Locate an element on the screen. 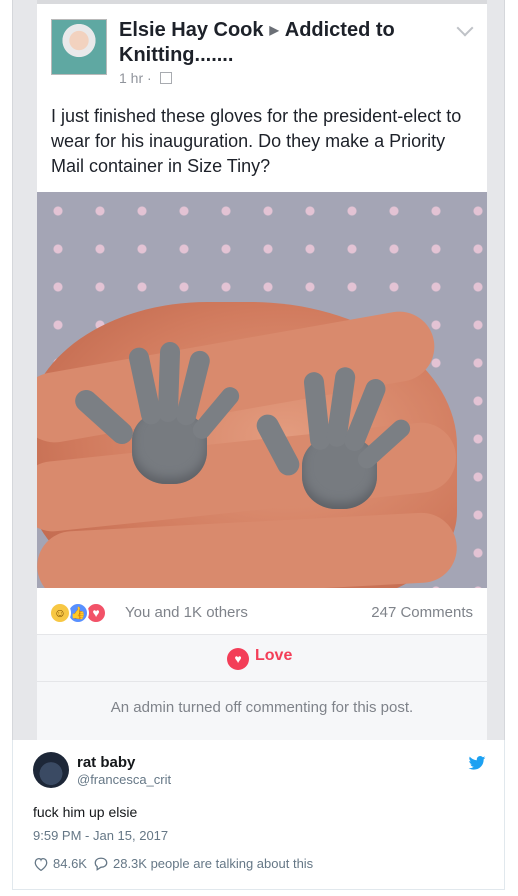 Image resolution: width=518 pixels, height=896 pixels. reply-bubble-icon is located at coordinates (101, 864).